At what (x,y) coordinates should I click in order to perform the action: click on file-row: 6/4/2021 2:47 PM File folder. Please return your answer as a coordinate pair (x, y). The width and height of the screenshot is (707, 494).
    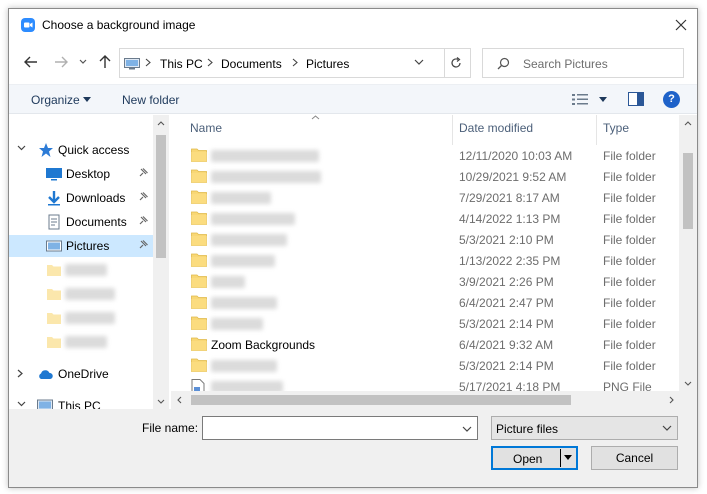
    Looking at the image, I should click on (425, 302).